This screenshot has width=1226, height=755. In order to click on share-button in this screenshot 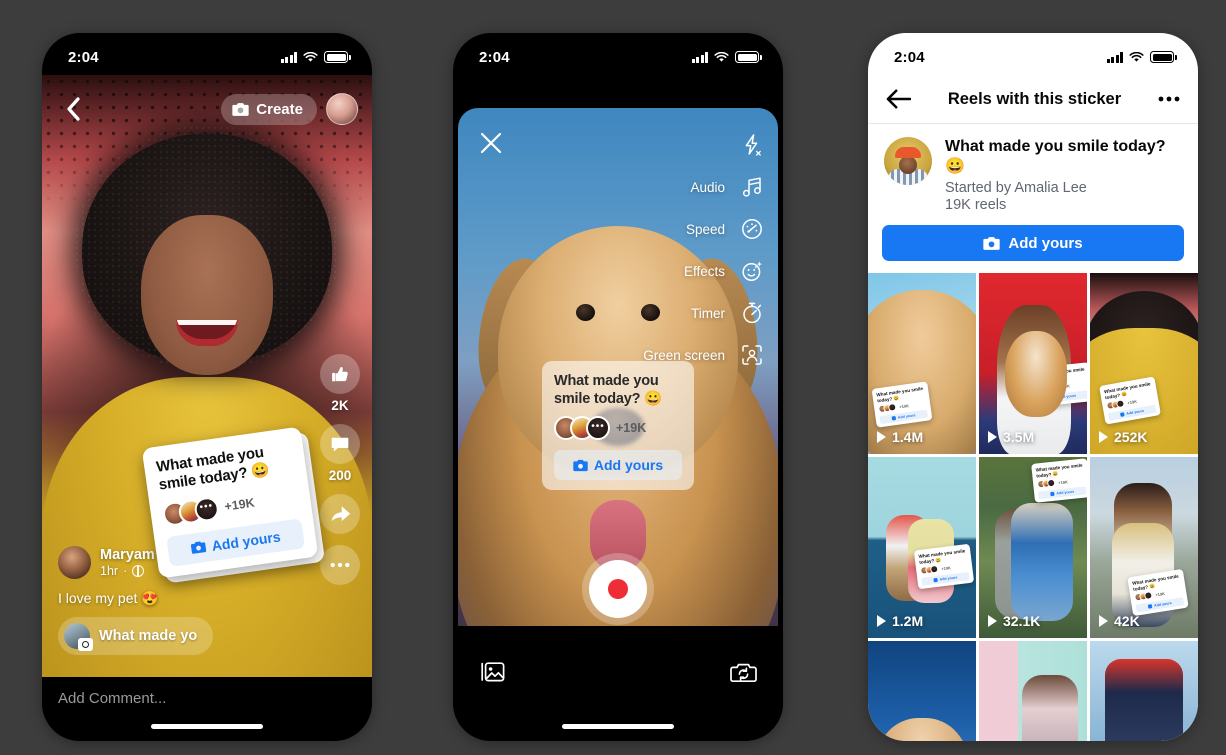, I will do `click(340, 514)`.